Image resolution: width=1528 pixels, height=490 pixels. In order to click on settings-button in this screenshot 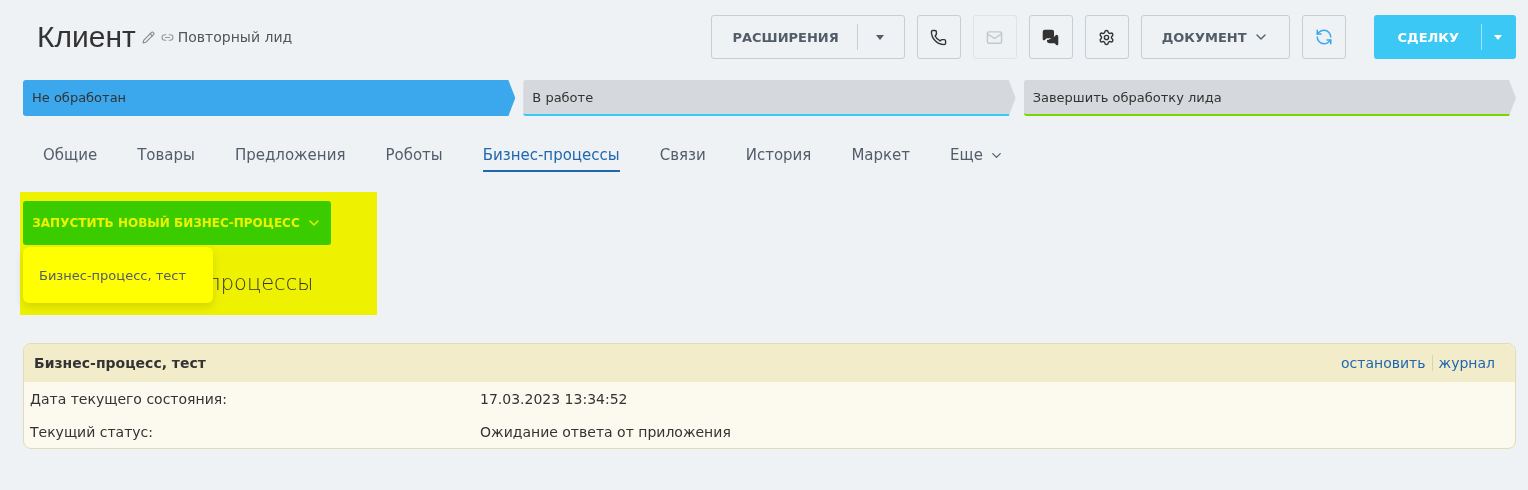, I will do `click(1106, 37)`.